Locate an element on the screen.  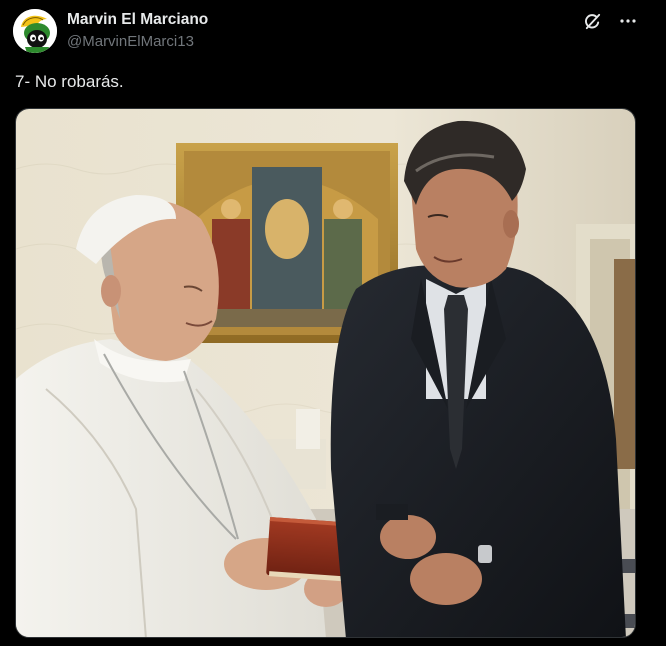
author-info: Marvin El Marciano @MarvinElMarci13 is located at coordinates (137, 31).